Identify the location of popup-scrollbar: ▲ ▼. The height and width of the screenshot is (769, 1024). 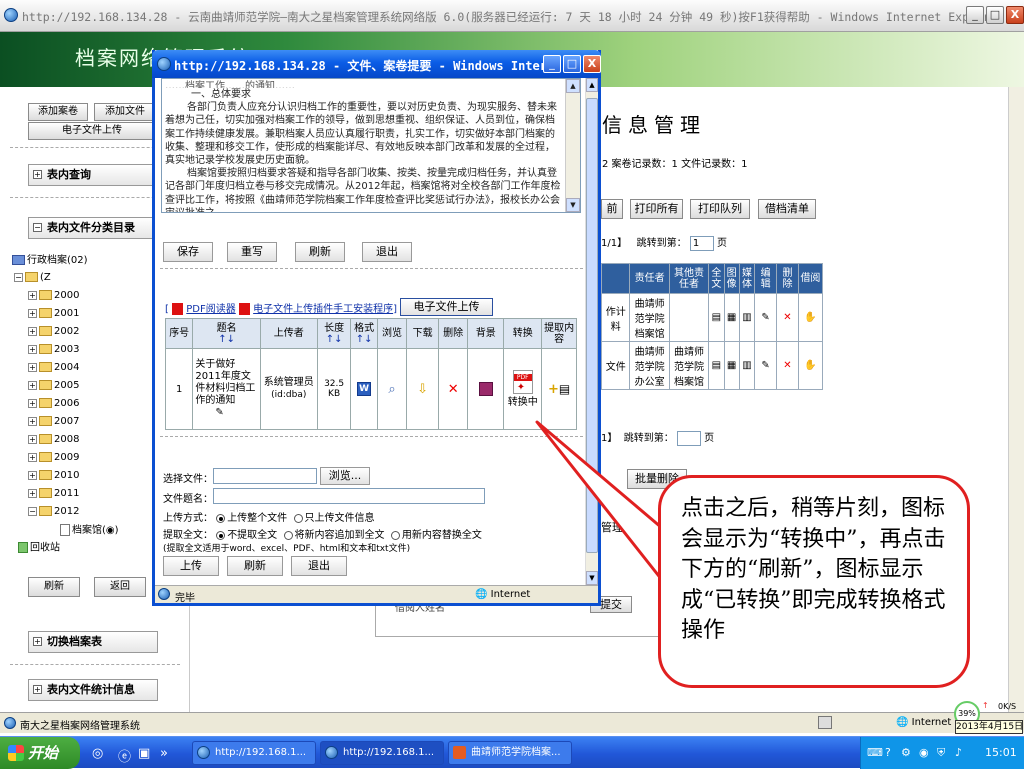
(591, 331).